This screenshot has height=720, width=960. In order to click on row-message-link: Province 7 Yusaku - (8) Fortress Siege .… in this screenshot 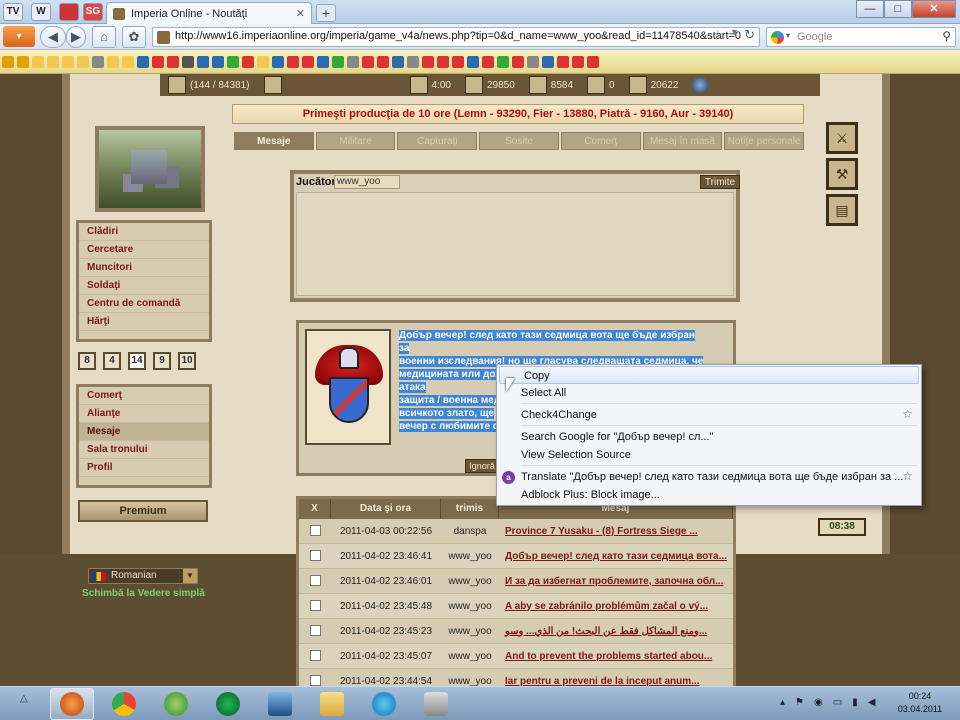, I will do `click(616, 531)`.